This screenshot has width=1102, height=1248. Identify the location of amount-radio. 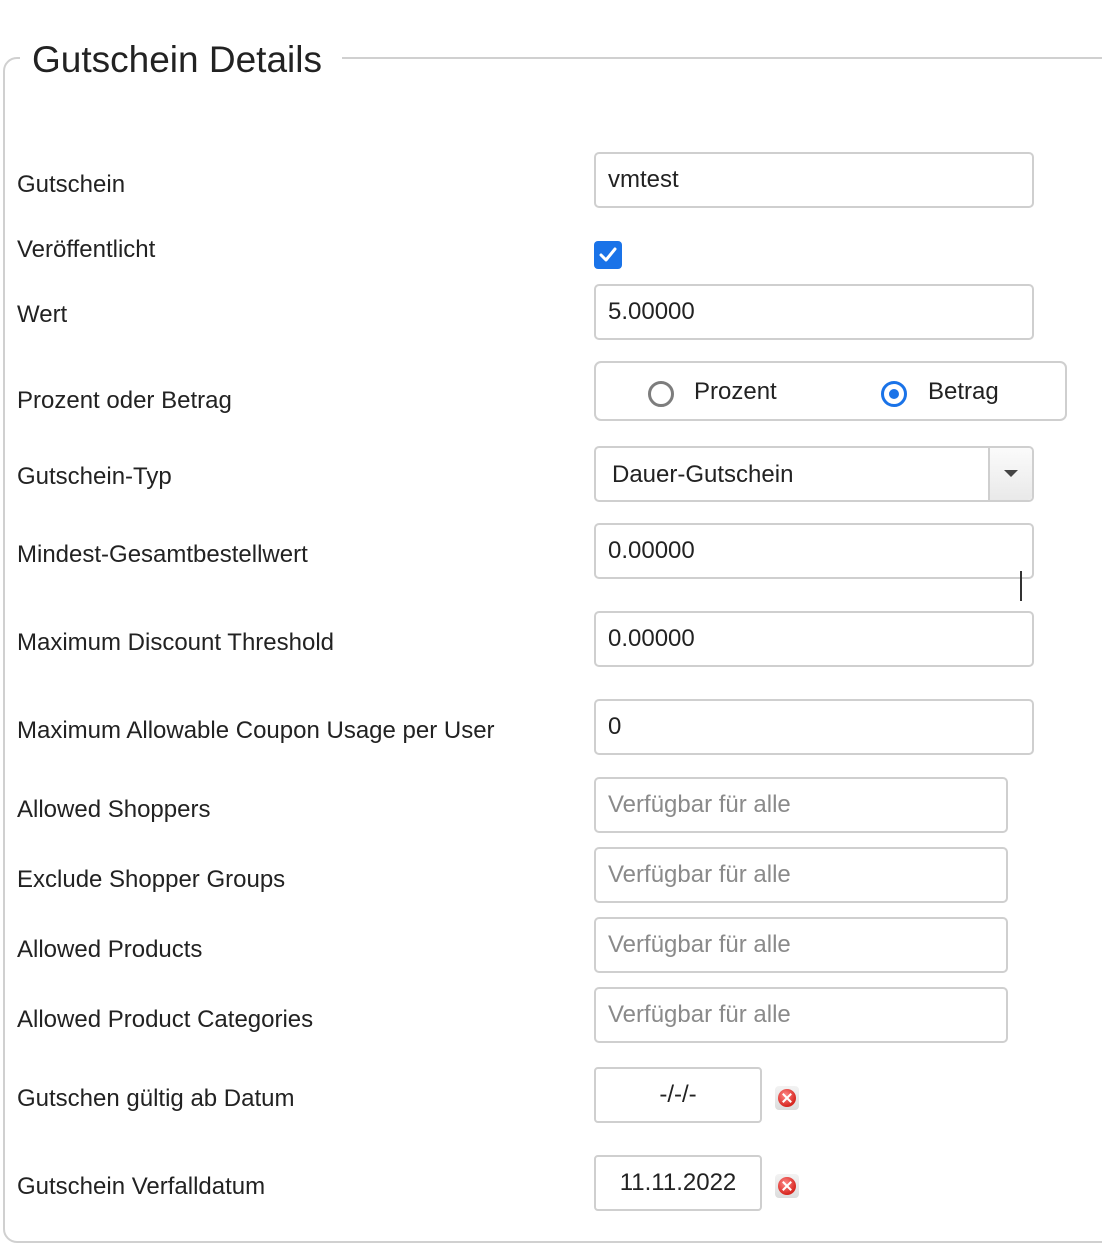
(894, 394).